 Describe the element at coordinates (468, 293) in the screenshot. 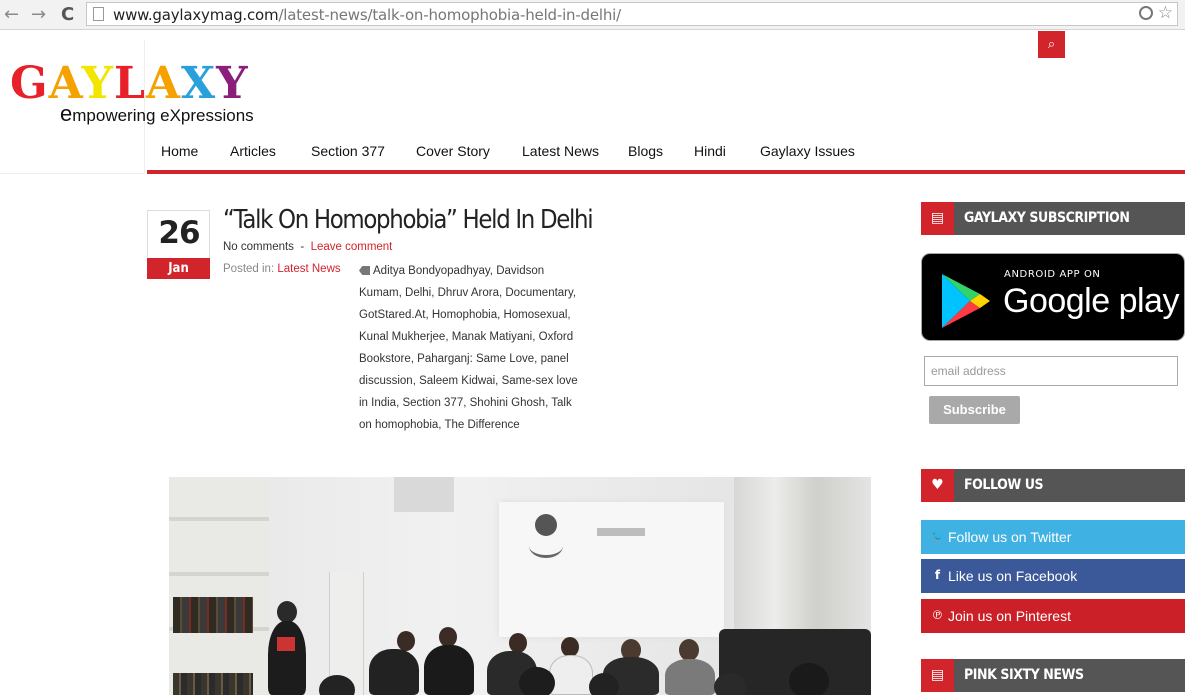

I see `tag-link: Dhruv Arora` at that location.